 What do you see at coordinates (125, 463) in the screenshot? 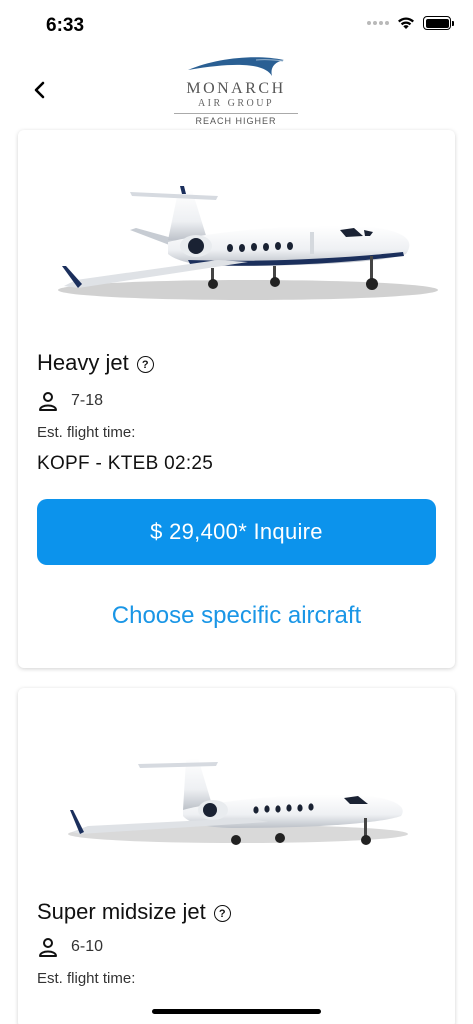
I see `route-flight-time: KOPF - KTEB 02:25` at bounding box center [125, 463].